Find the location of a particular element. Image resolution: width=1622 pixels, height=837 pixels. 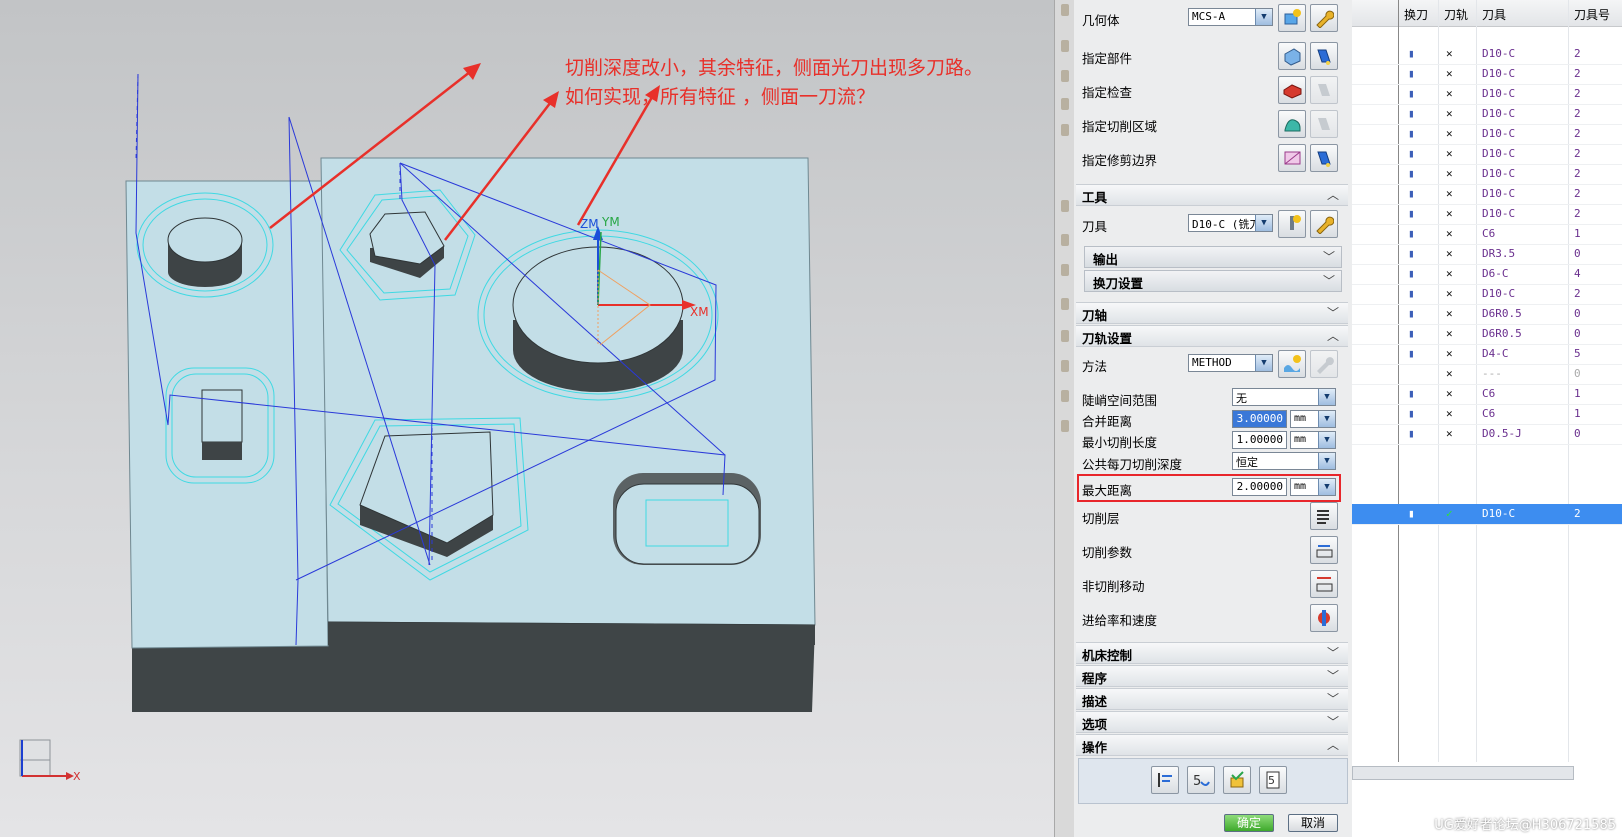

view-triad-icon is located at coordinates (46, 759).